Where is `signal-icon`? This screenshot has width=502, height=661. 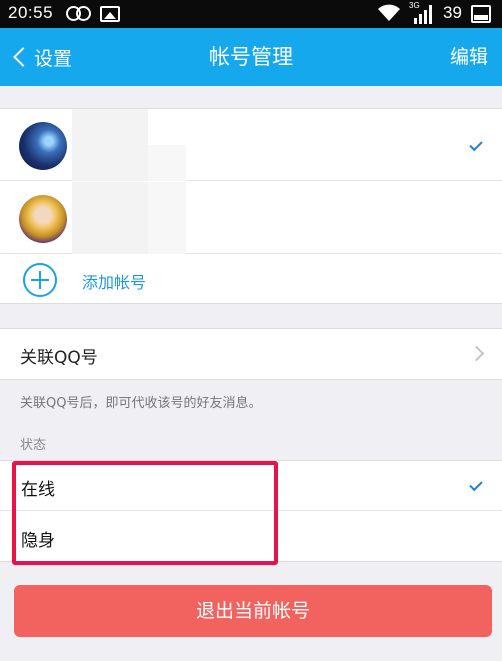
signal-icon is located at coordinates (423, 14).